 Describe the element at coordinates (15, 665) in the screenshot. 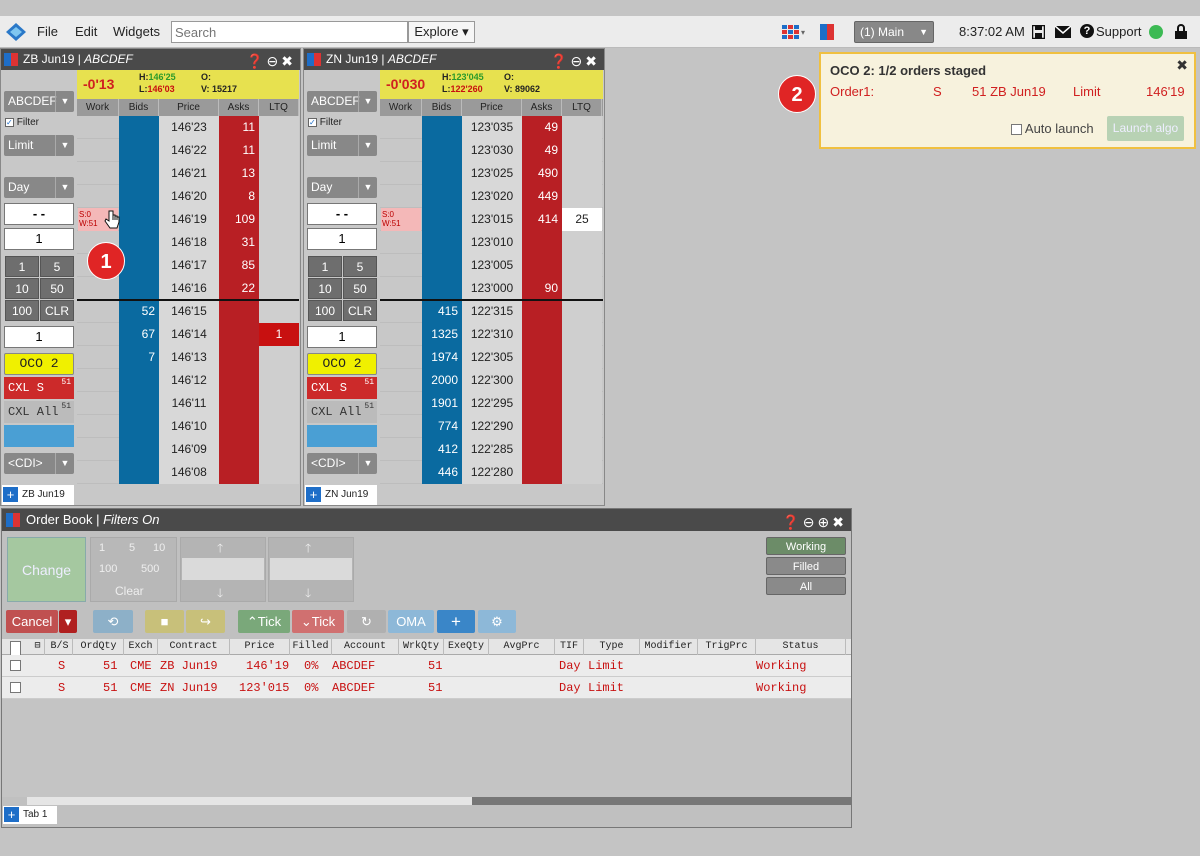

I see `row-checkbox` at that location.